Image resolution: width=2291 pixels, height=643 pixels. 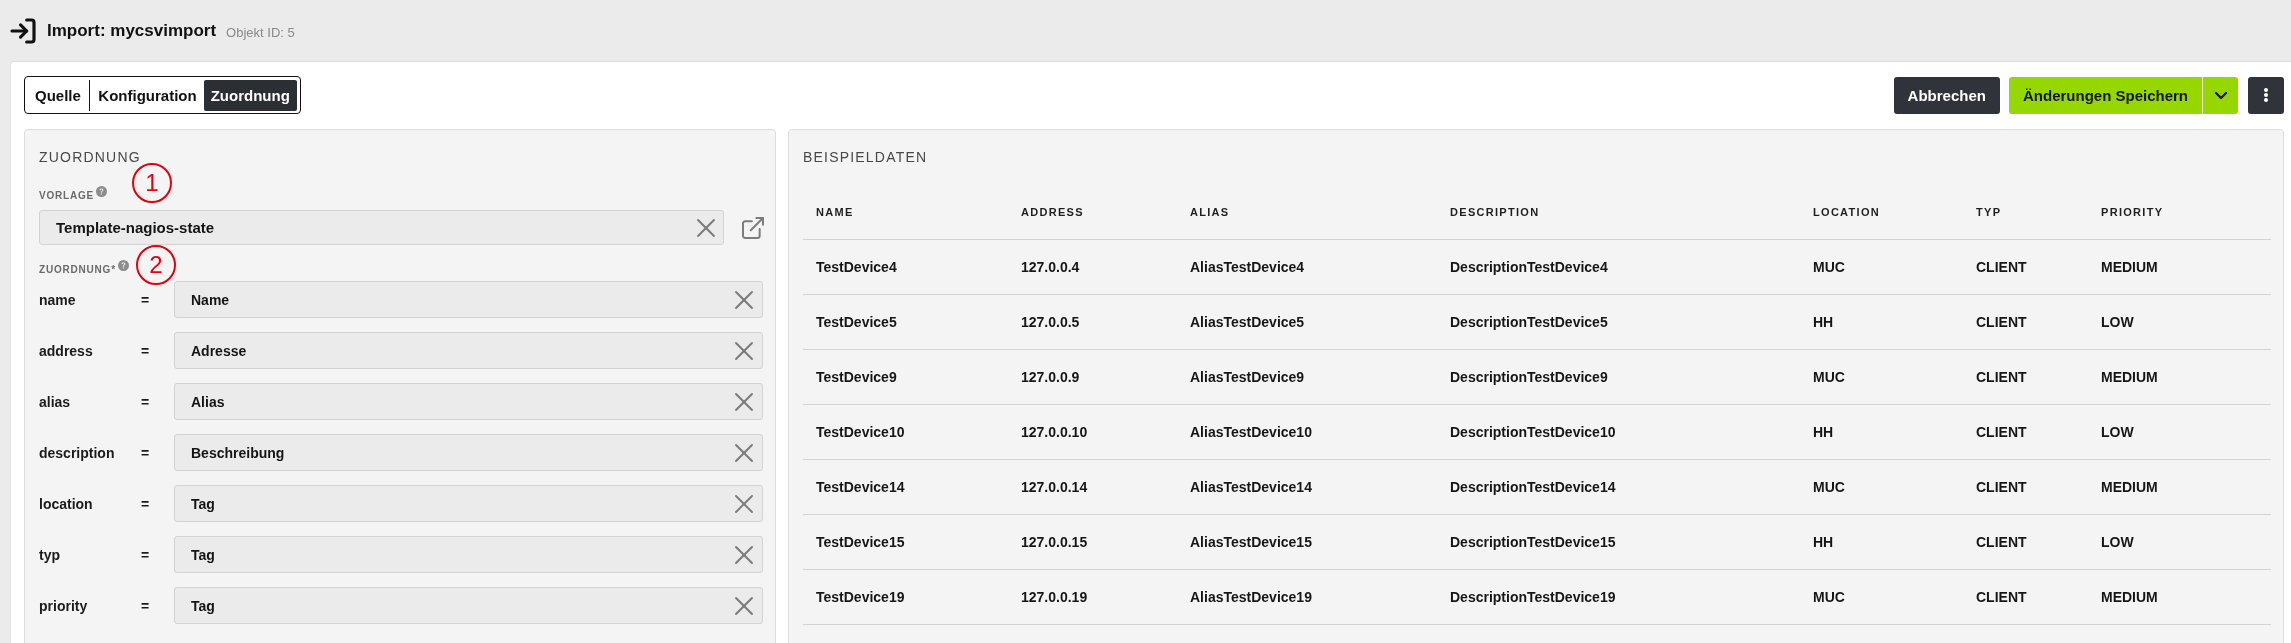 What do you see at coordinates (1050, 377) in the screenshot?
I see `table-cell-text: 127.0.0.9` at bounding box center [1050, 377].